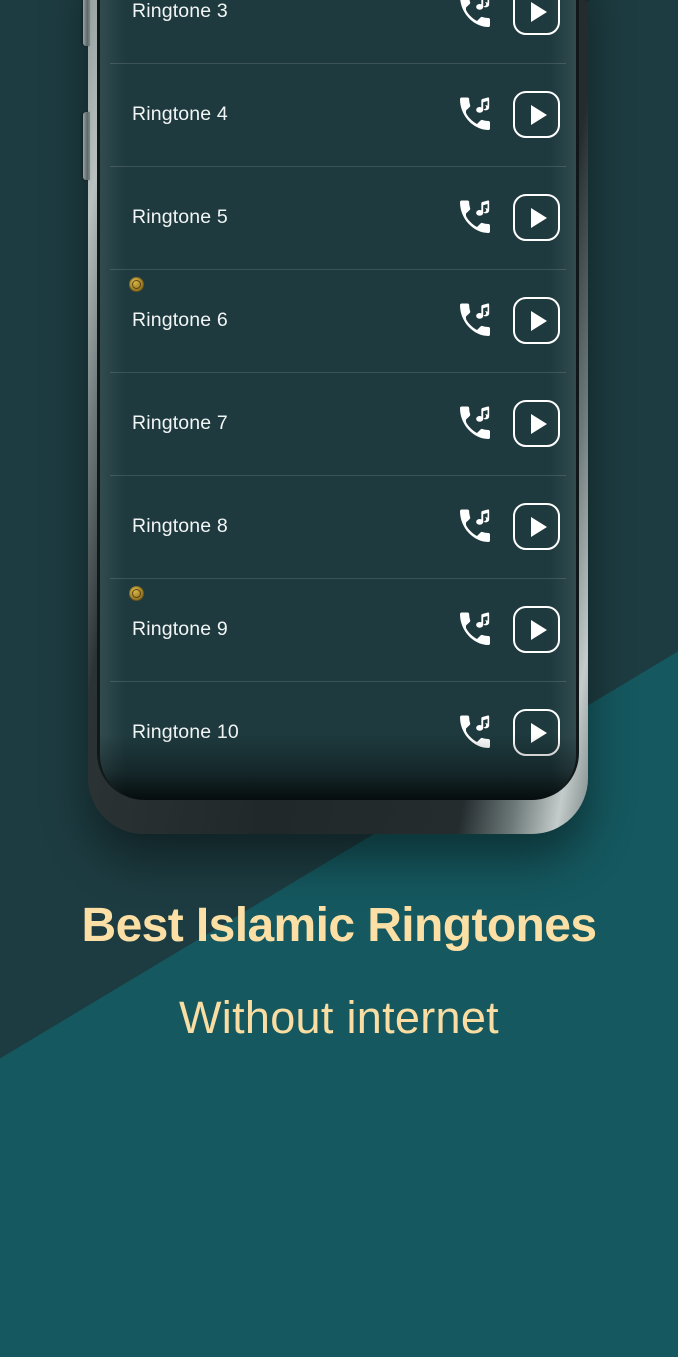 The height and width of the screenshot is (1357, 678). What do you see at coordinates (180, 11) in the screenshot?
I see `ringtone-label: Ringtone 3` at bounding box center [180, 11].